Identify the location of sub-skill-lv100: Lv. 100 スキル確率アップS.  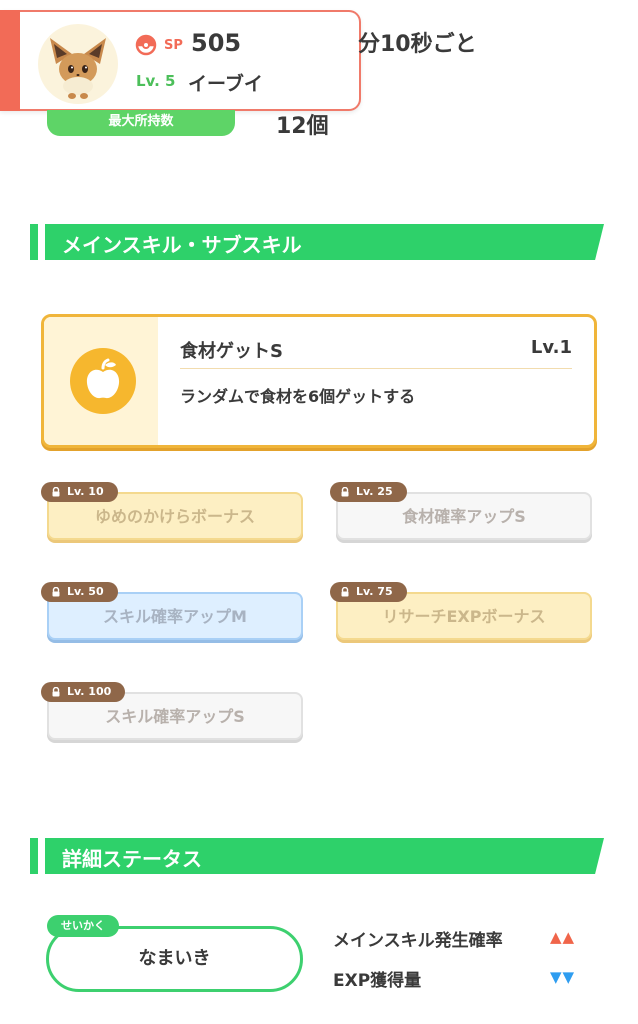
(172, 711).